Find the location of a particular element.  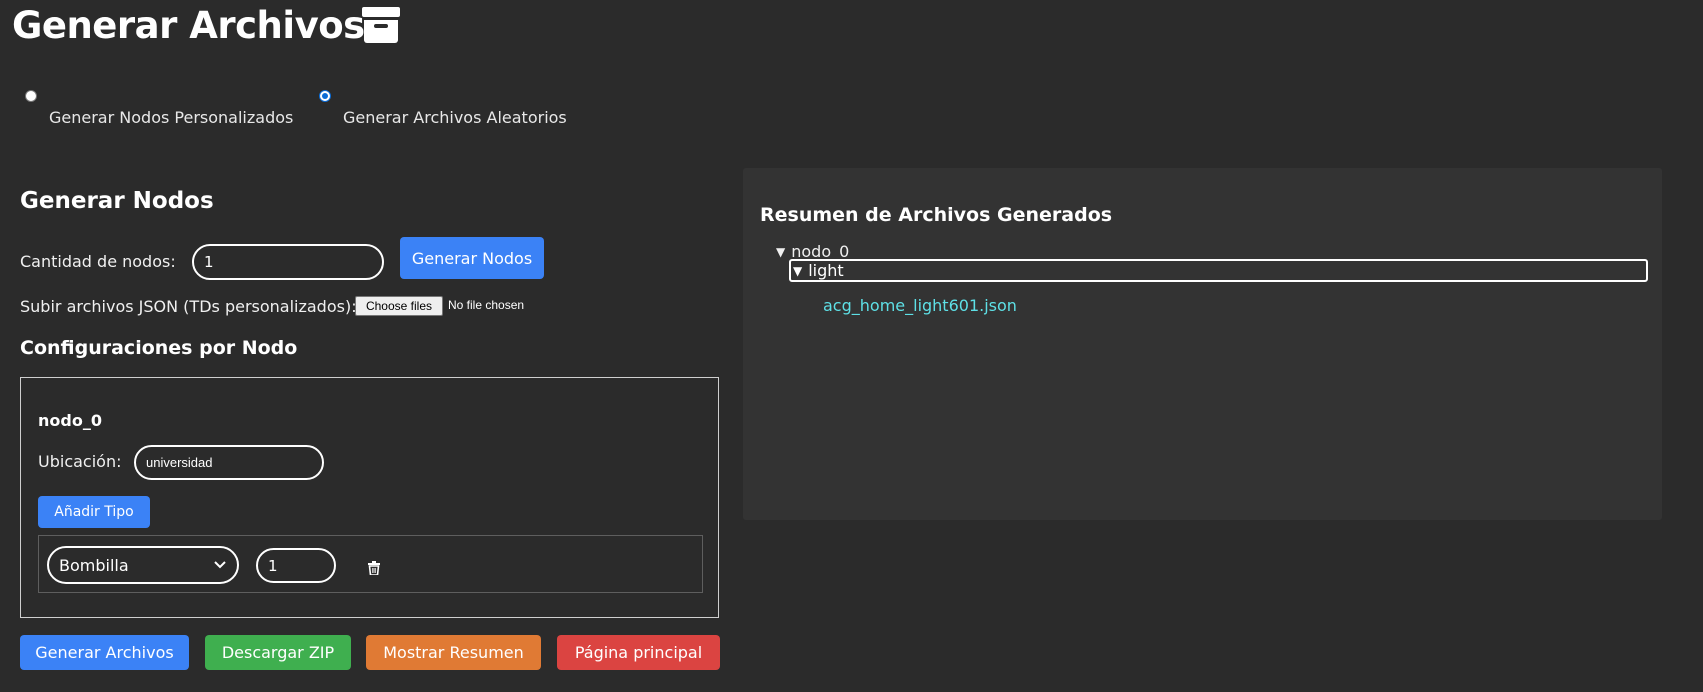

page-title: Generar Archivos is located at coordinates (188, 25).